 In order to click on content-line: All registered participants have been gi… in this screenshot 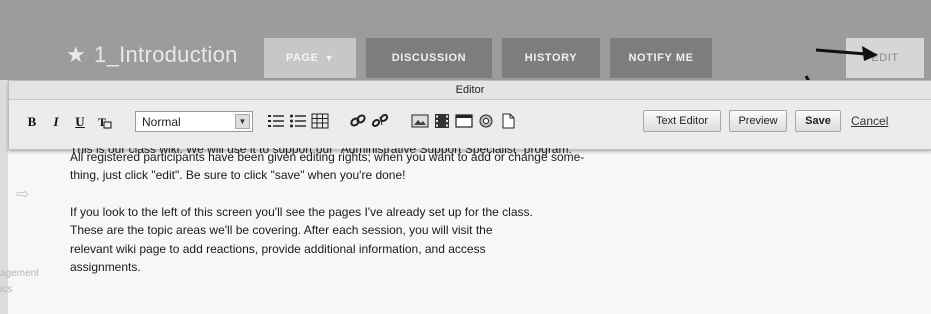, I will do `click(327, 157)`.